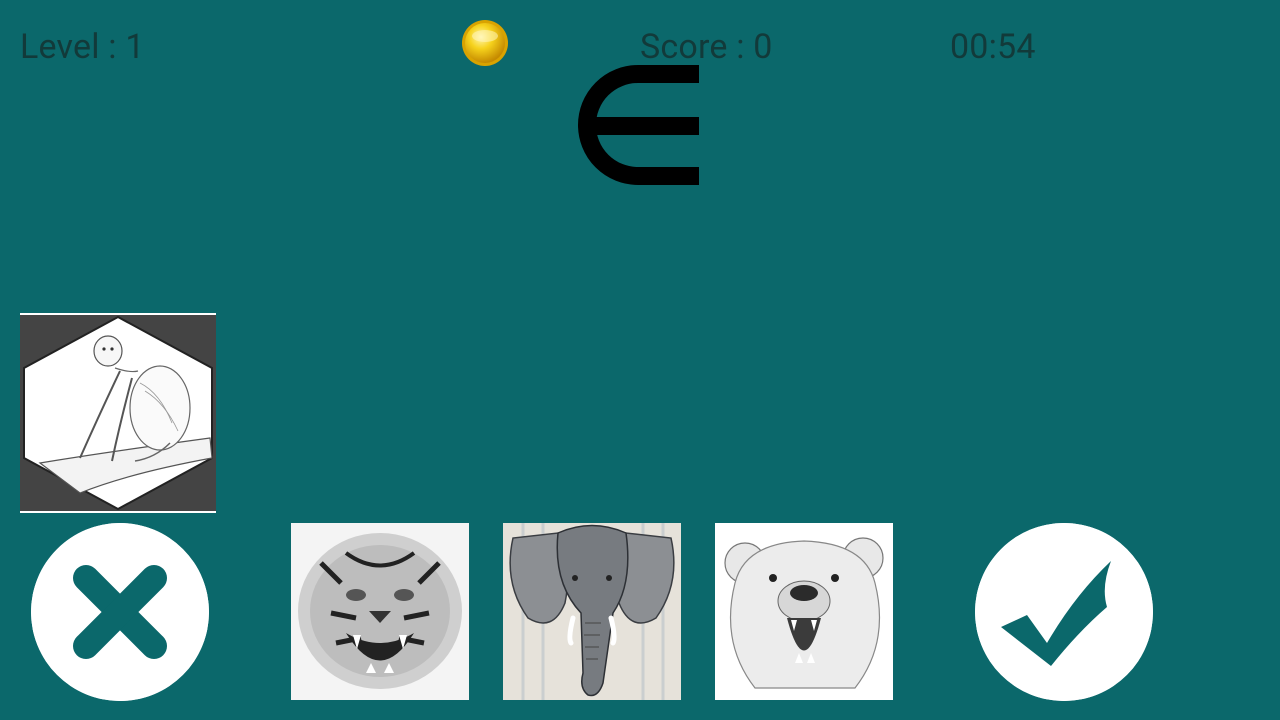 This screenshot has height=720, width=1280. What do you see at coordinates (640, 126) in the screenshot?
I see `element-of-symbol` at bounding box center [640, 126].